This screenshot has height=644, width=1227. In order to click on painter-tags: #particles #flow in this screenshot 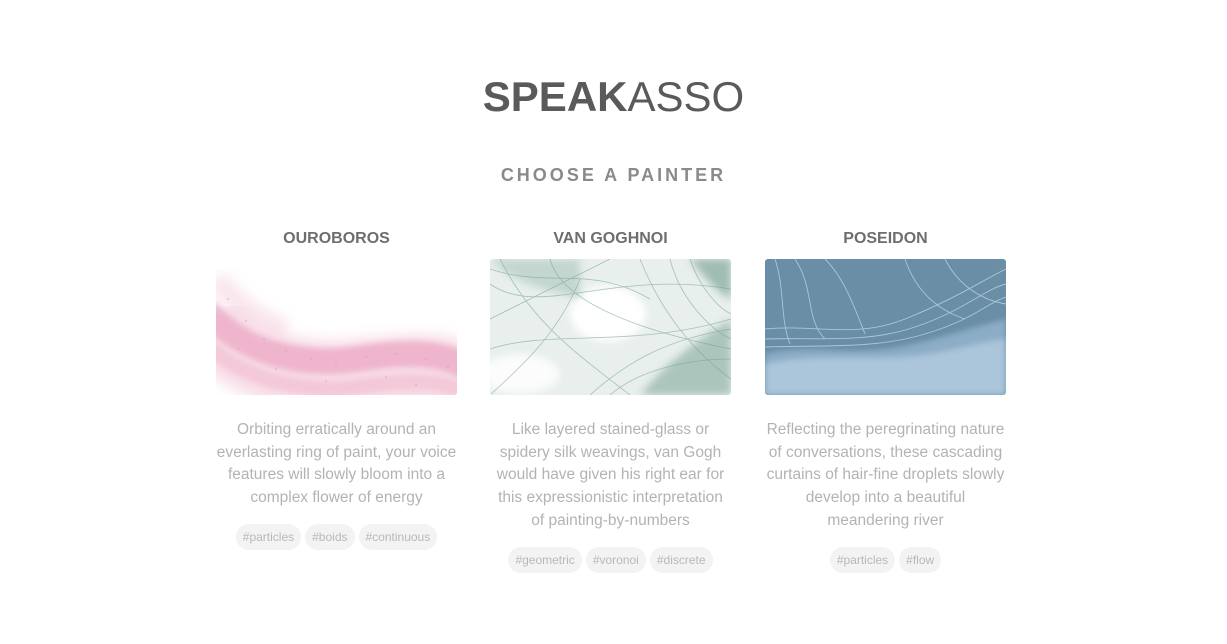, I will do `click(885, 559)`.